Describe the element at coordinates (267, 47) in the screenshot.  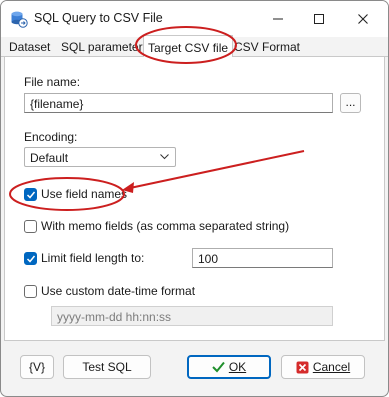
I see `tab-csv-format: CSV Format` at that location.